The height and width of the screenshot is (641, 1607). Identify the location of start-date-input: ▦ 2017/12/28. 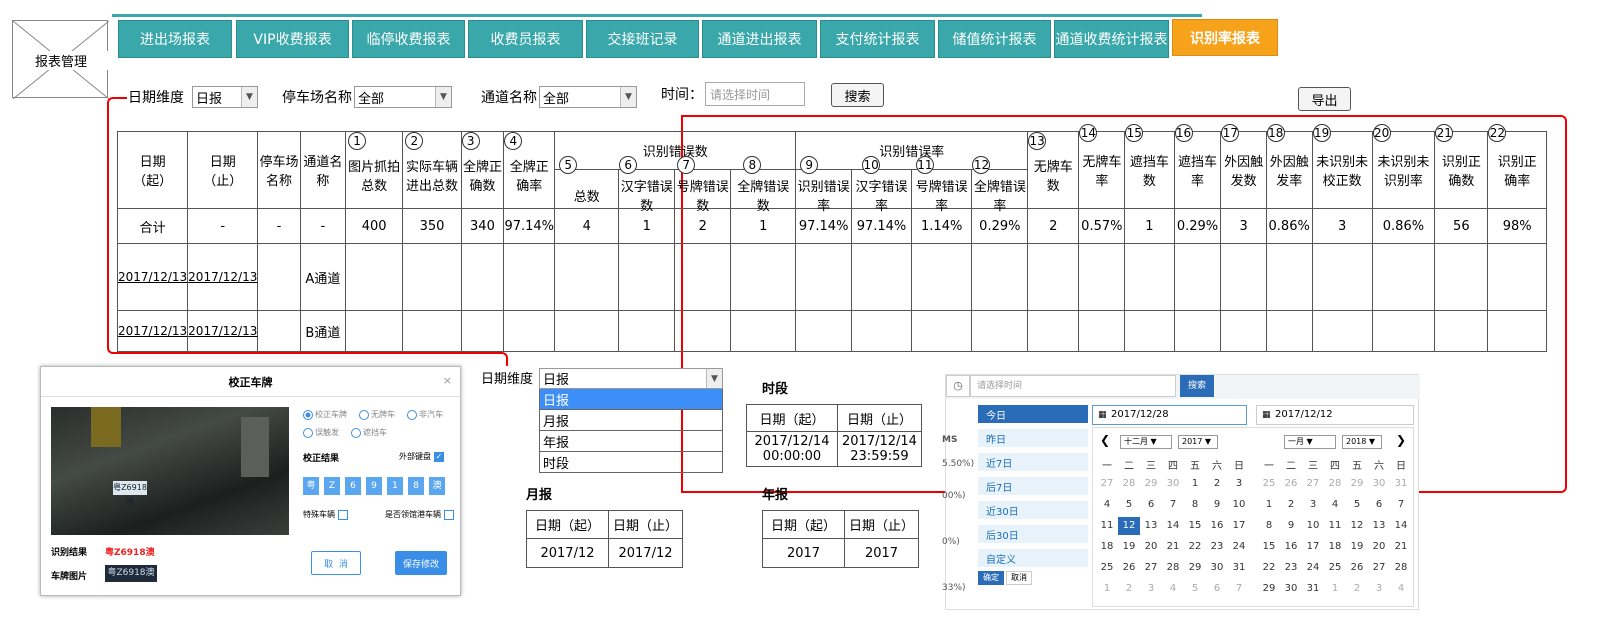
(1169, 415).